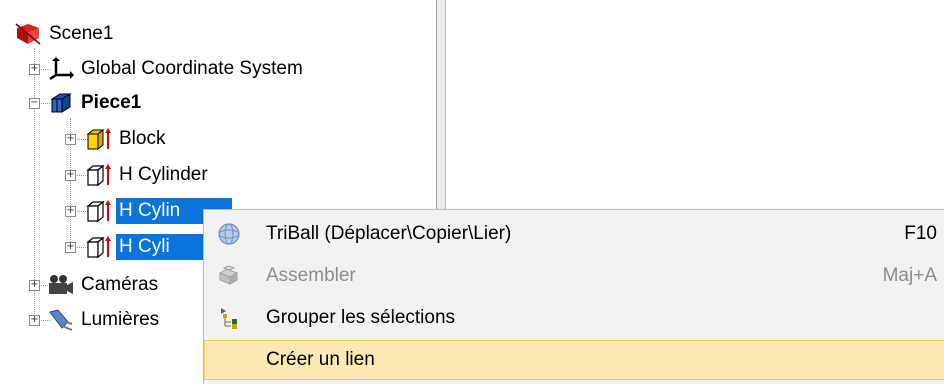 The image size is (944, 384). I want to click on tree-node-lights: Lumières, so click(104, 320).